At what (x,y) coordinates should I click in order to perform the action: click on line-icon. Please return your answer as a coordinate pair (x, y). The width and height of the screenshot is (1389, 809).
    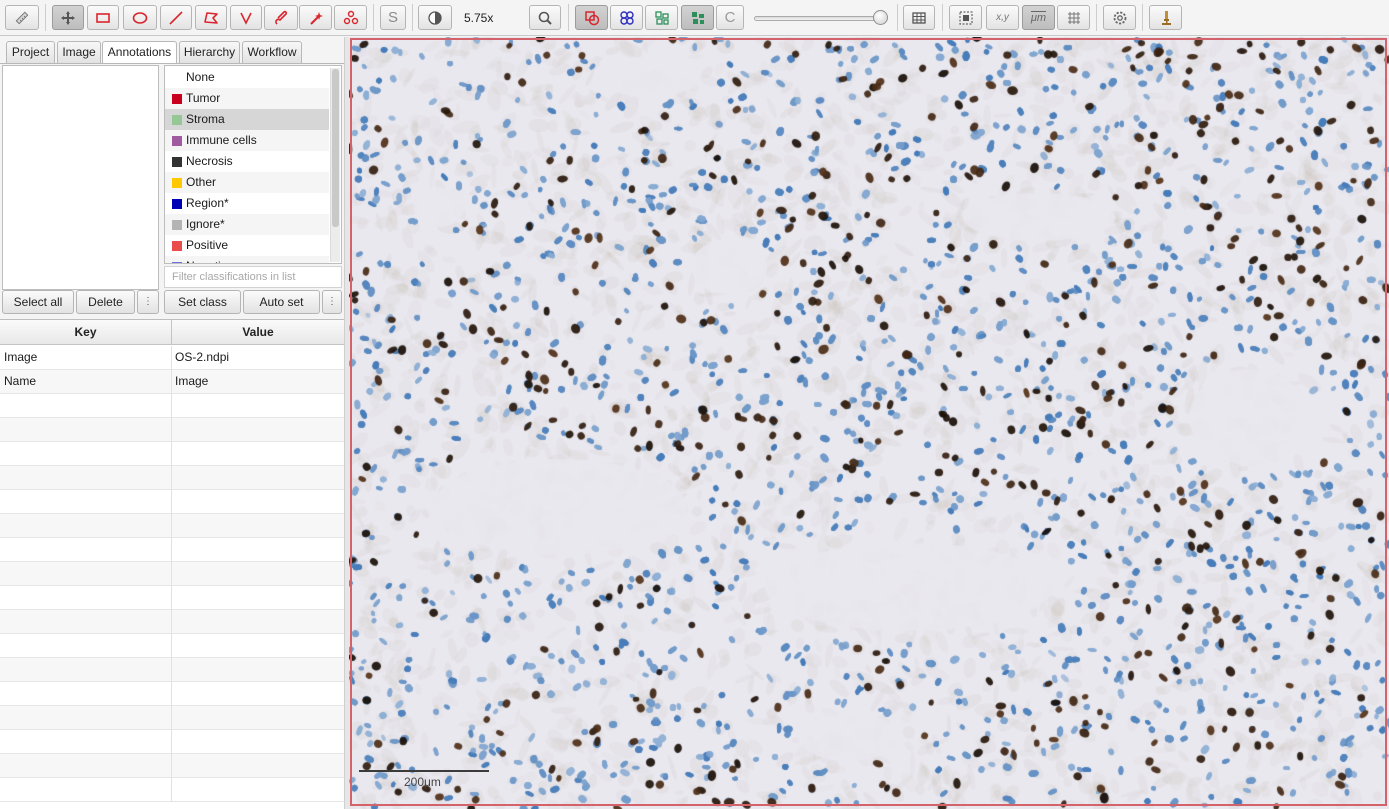
    Looking at the image, I should click on (176, 18).